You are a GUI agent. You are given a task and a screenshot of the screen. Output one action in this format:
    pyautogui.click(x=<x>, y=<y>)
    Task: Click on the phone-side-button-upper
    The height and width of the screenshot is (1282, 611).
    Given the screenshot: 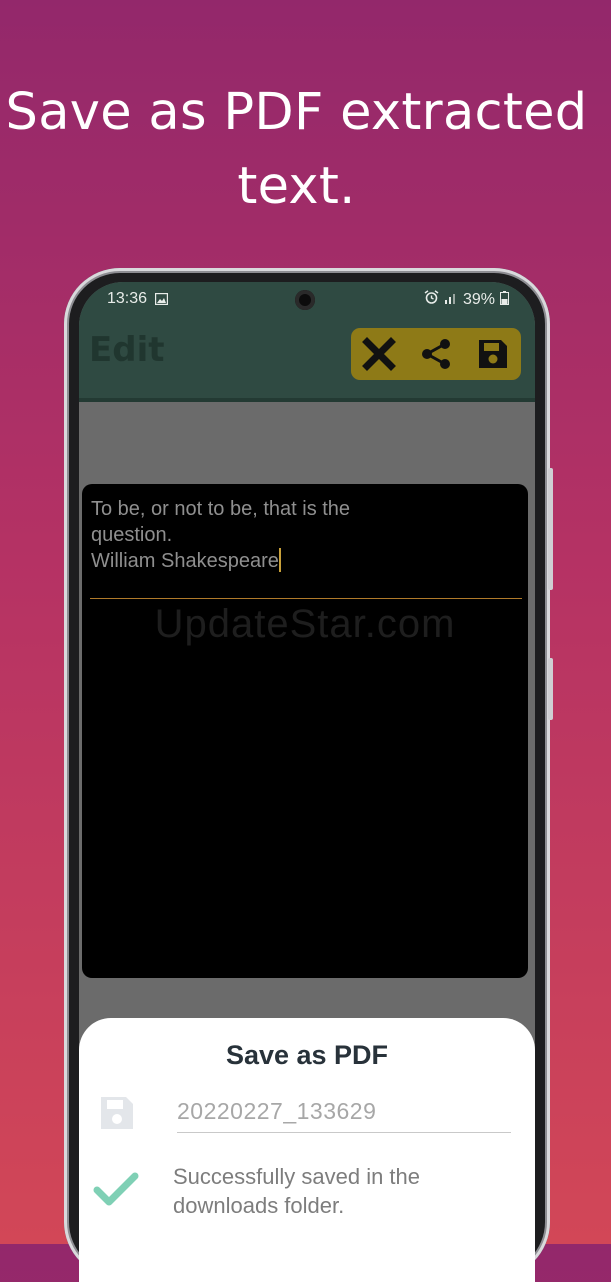 What is the action you would take?
    pyautogui.click(x=550, y=529)
    